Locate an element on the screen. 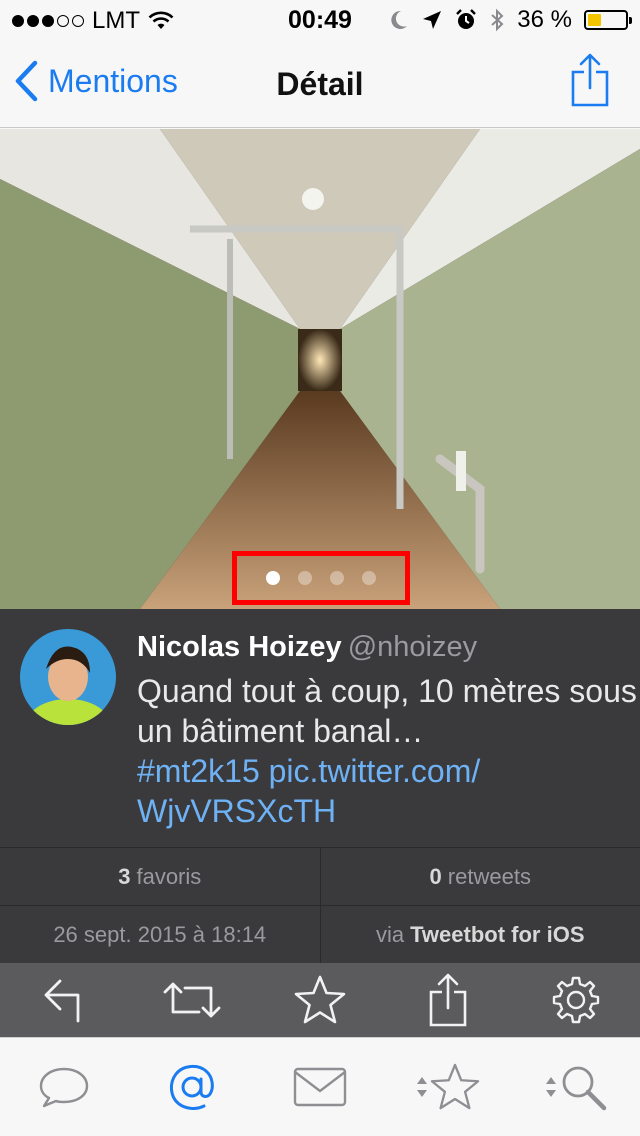 This screenshot has width=640, height=1136. reply-button is located at coordinates (64, 1000).